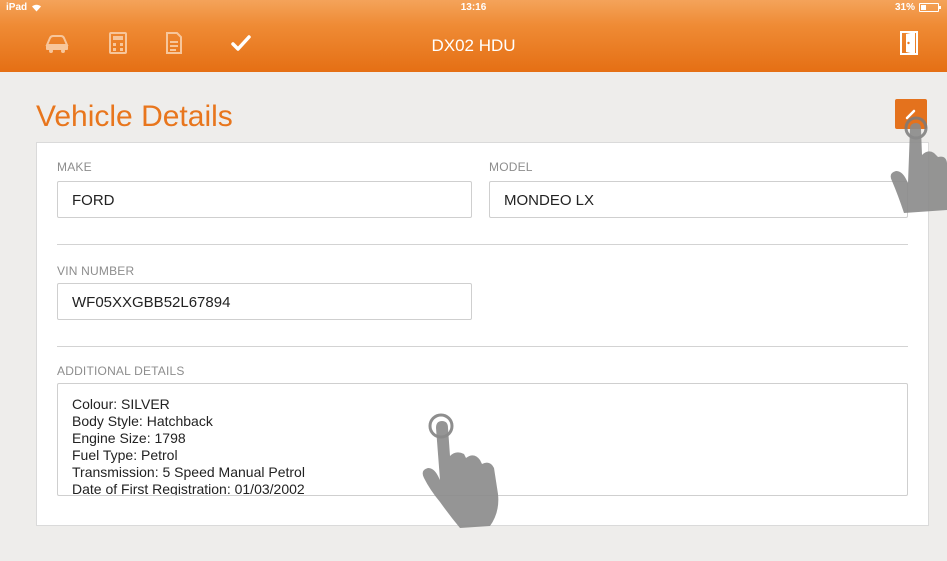 This screenshot has width=947, height=561. Describe the element at coordinates (923, 7) in the screenshot. I see `battery-fill` at that location.